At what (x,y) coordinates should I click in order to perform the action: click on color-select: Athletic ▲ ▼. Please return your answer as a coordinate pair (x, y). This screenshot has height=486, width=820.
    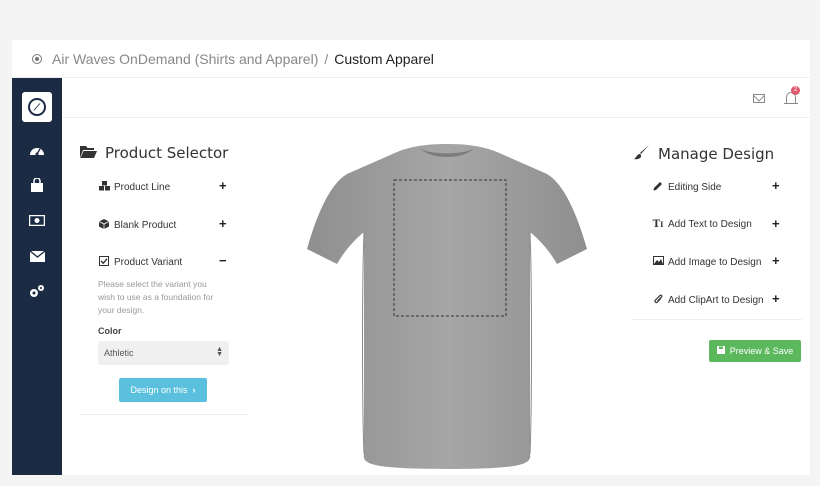
    Looking at the image, I should click on (163, 353).